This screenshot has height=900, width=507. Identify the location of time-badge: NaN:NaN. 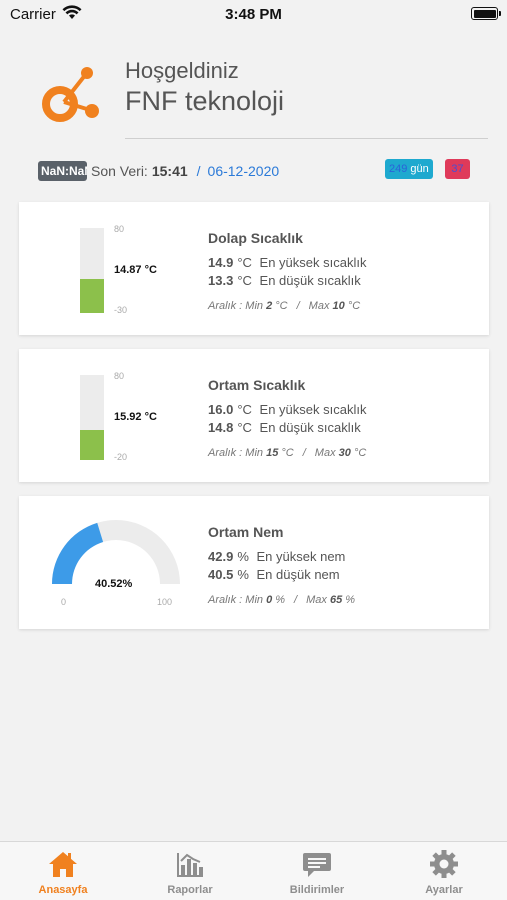
(62, 171).